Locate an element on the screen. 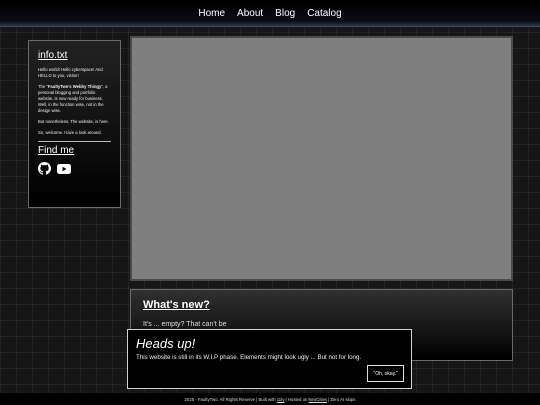 The width and height of the screenshot is (540, 405). site-name: FaultyTwo's Webby Thingy is located at coordinates (74, 86).